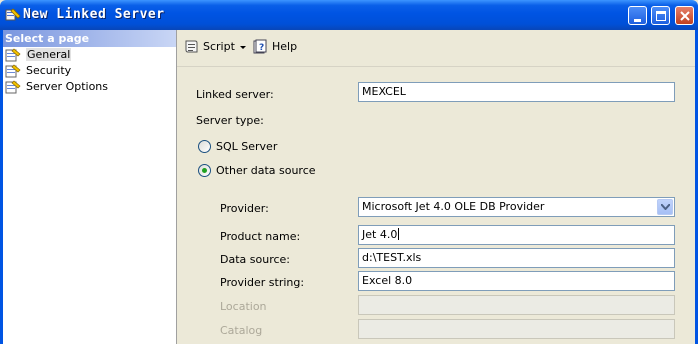 The height and width of the screenshot is (344, 698). I want to click on server-type-label: Server type:, so click(230, 120).